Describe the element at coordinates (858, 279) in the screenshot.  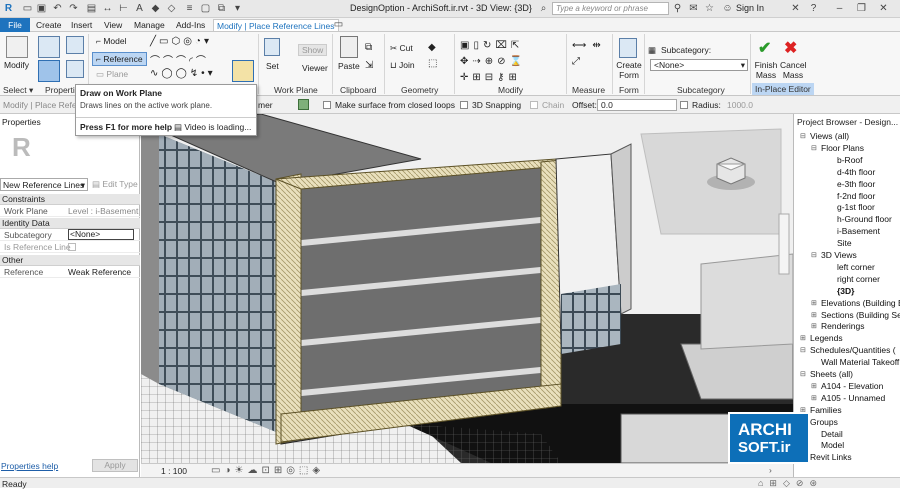
I see `tree-item: right corner` at that location.